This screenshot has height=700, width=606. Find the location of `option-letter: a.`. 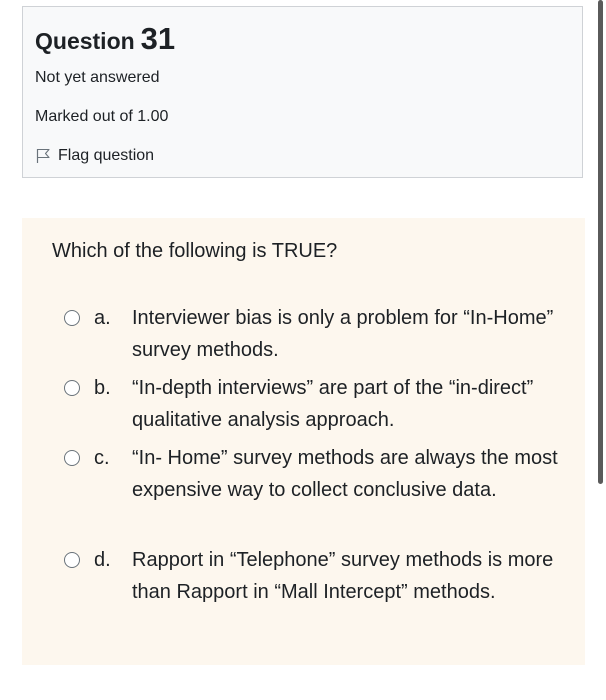

option-letter: a. is located at coordinates (102, 318).